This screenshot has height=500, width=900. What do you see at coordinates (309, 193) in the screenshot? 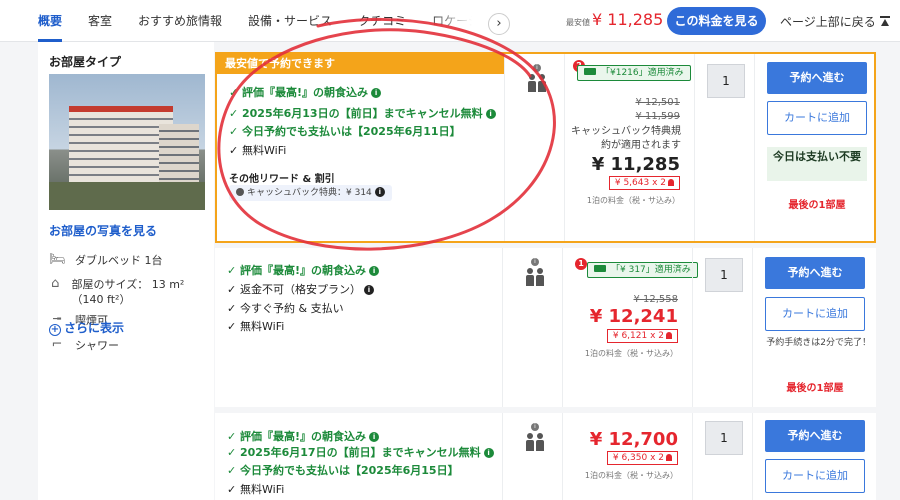
I see `cashback-pill-label: キャッシュバック特典：¥ 314` at bounding box center [309, 193].